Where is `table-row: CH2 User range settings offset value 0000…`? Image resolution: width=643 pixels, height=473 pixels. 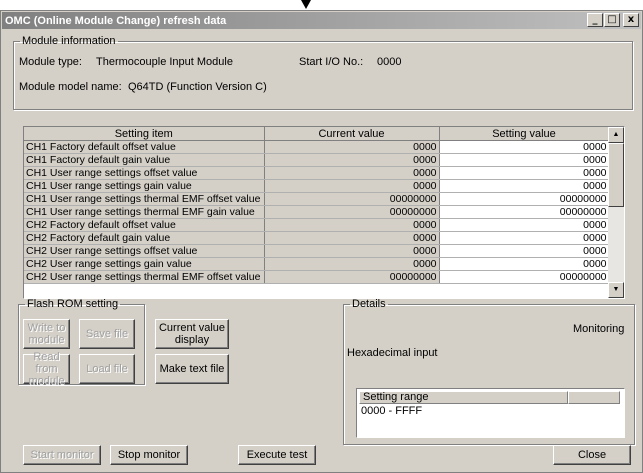 table-row: CH2 User range settings offset value 0000… is located at coordinates (317, 251).